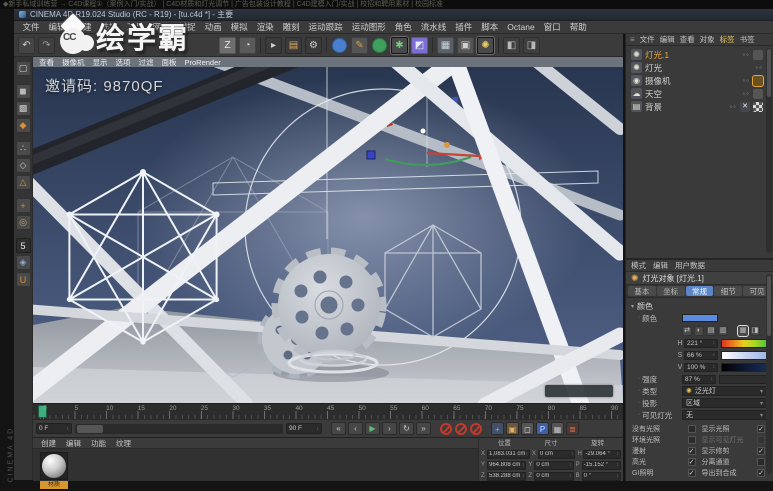 This screenshot has width=773, height=491. Describe the element at coordinates (642, 291) in the screenshot. I see `attribute-tab: 基本` at that location.